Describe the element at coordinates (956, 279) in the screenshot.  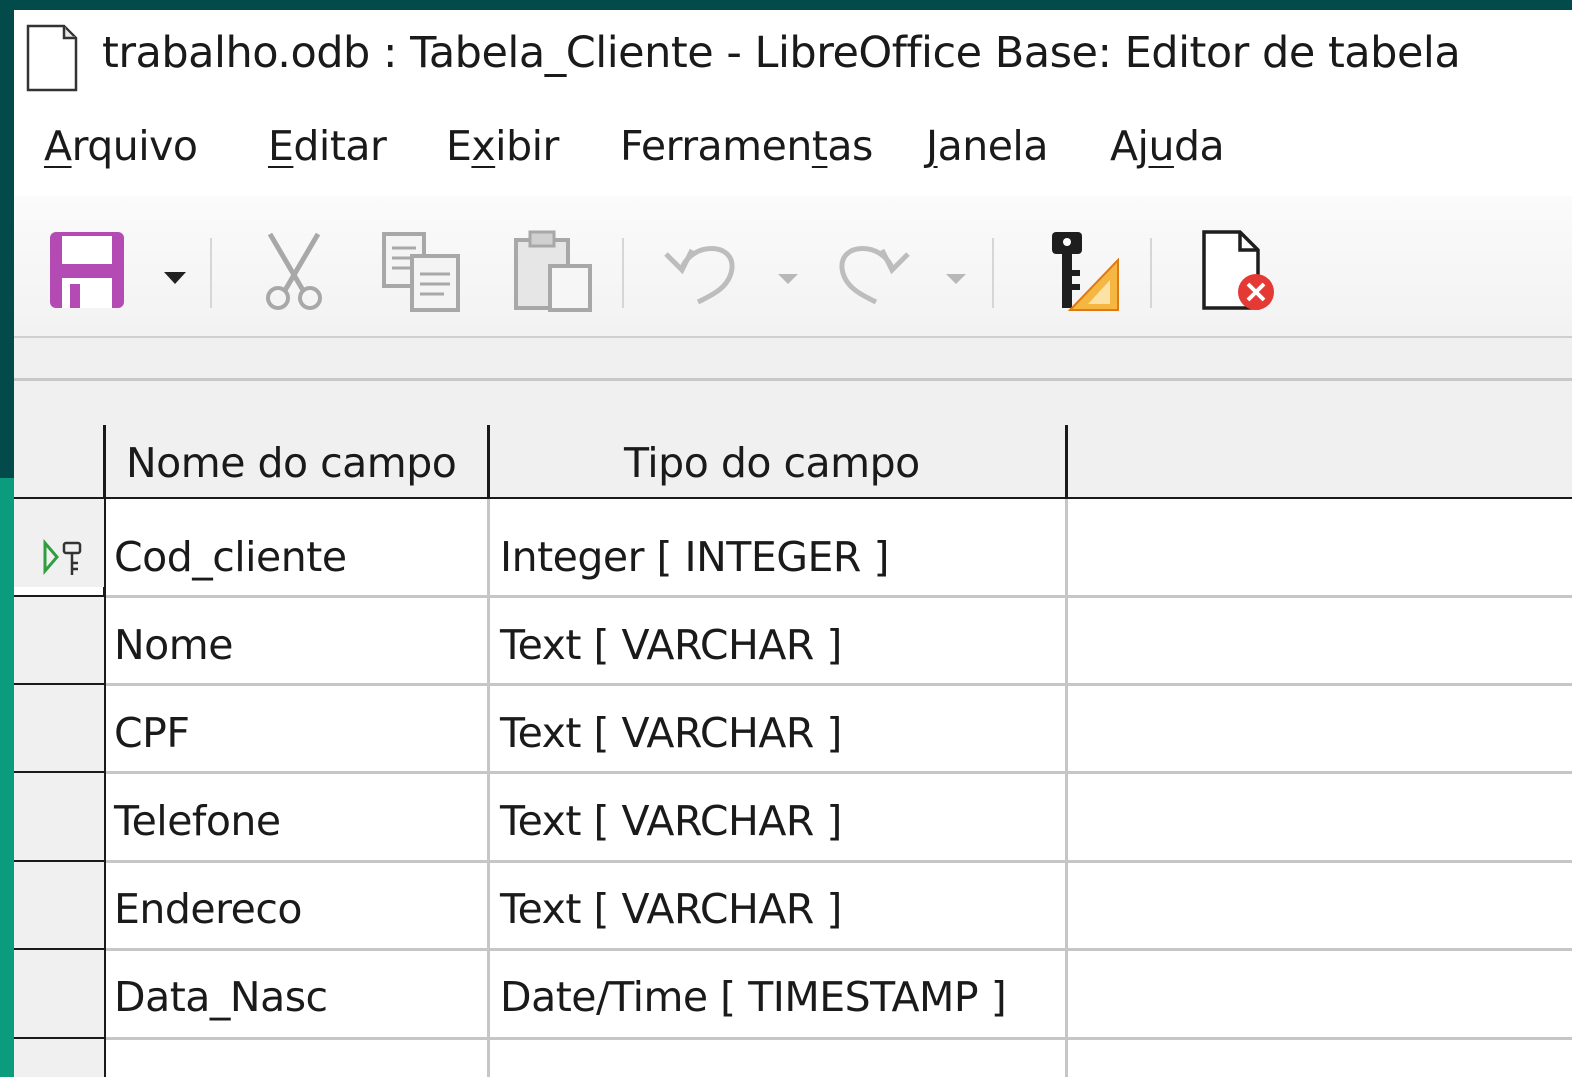
I see `redo-dropdown-icon` at that location.